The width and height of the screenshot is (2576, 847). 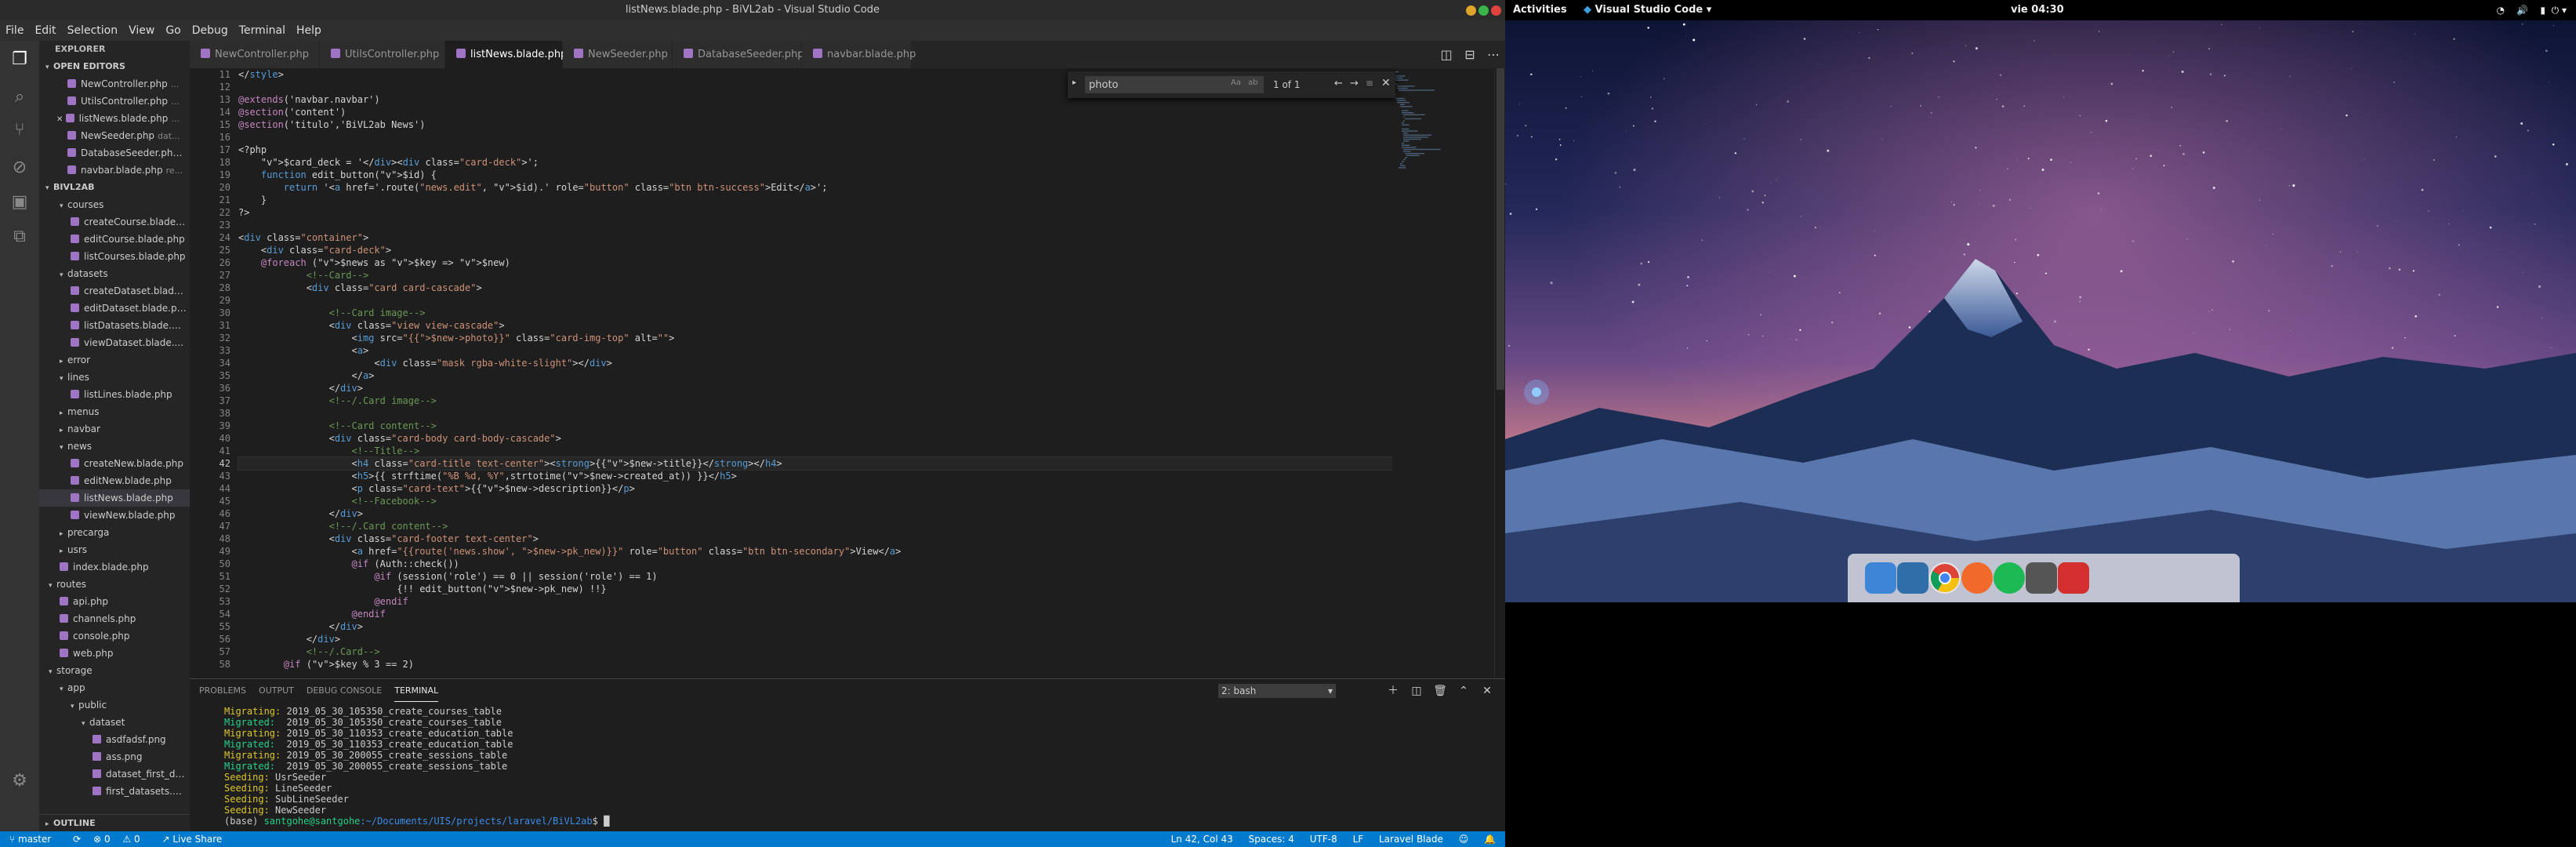 What do you see at coordinates (20, 97) in the screenshot?
I see `search-icon: ⌕` at bounding box center [20, 97].